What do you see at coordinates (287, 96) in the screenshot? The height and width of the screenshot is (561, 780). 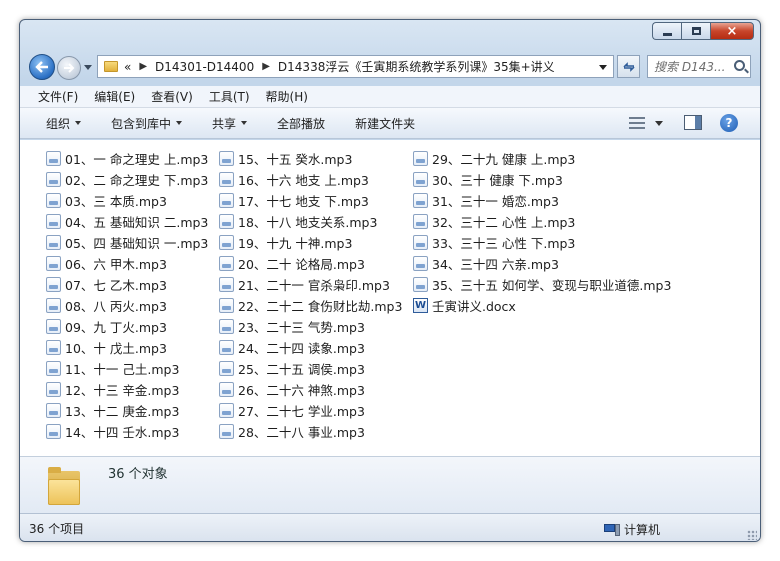 I see `menu-help: 帮助(H)` at bounding box center [287, 96].